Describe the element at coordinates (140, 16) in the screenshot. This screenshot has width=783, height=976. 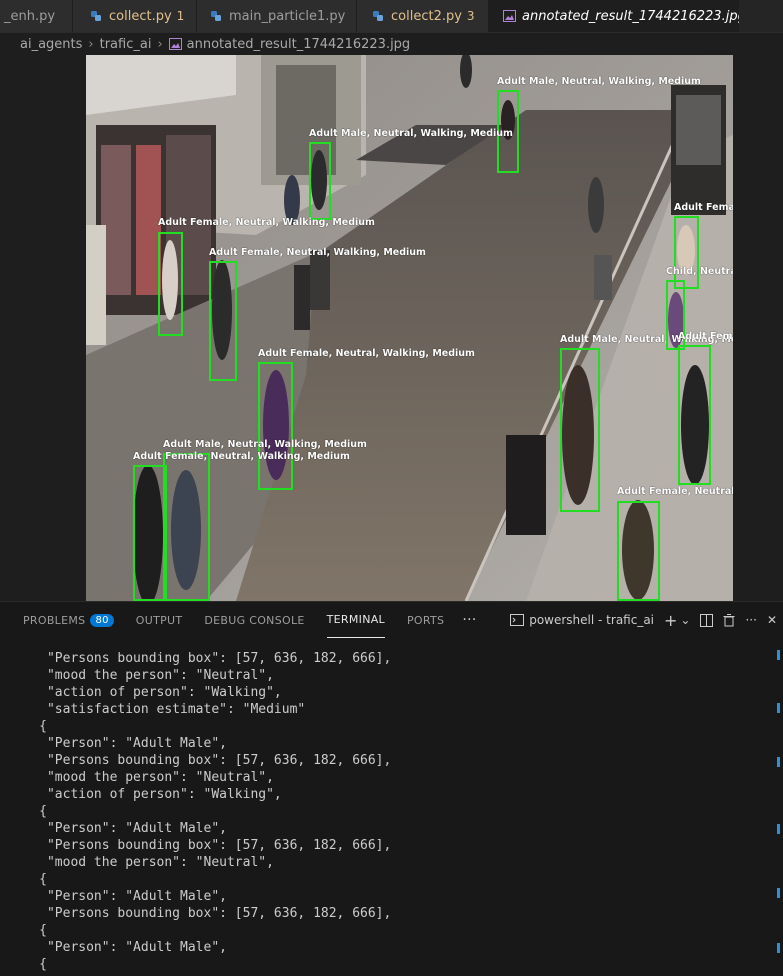
I see `tab-label: collect.py` at that location.